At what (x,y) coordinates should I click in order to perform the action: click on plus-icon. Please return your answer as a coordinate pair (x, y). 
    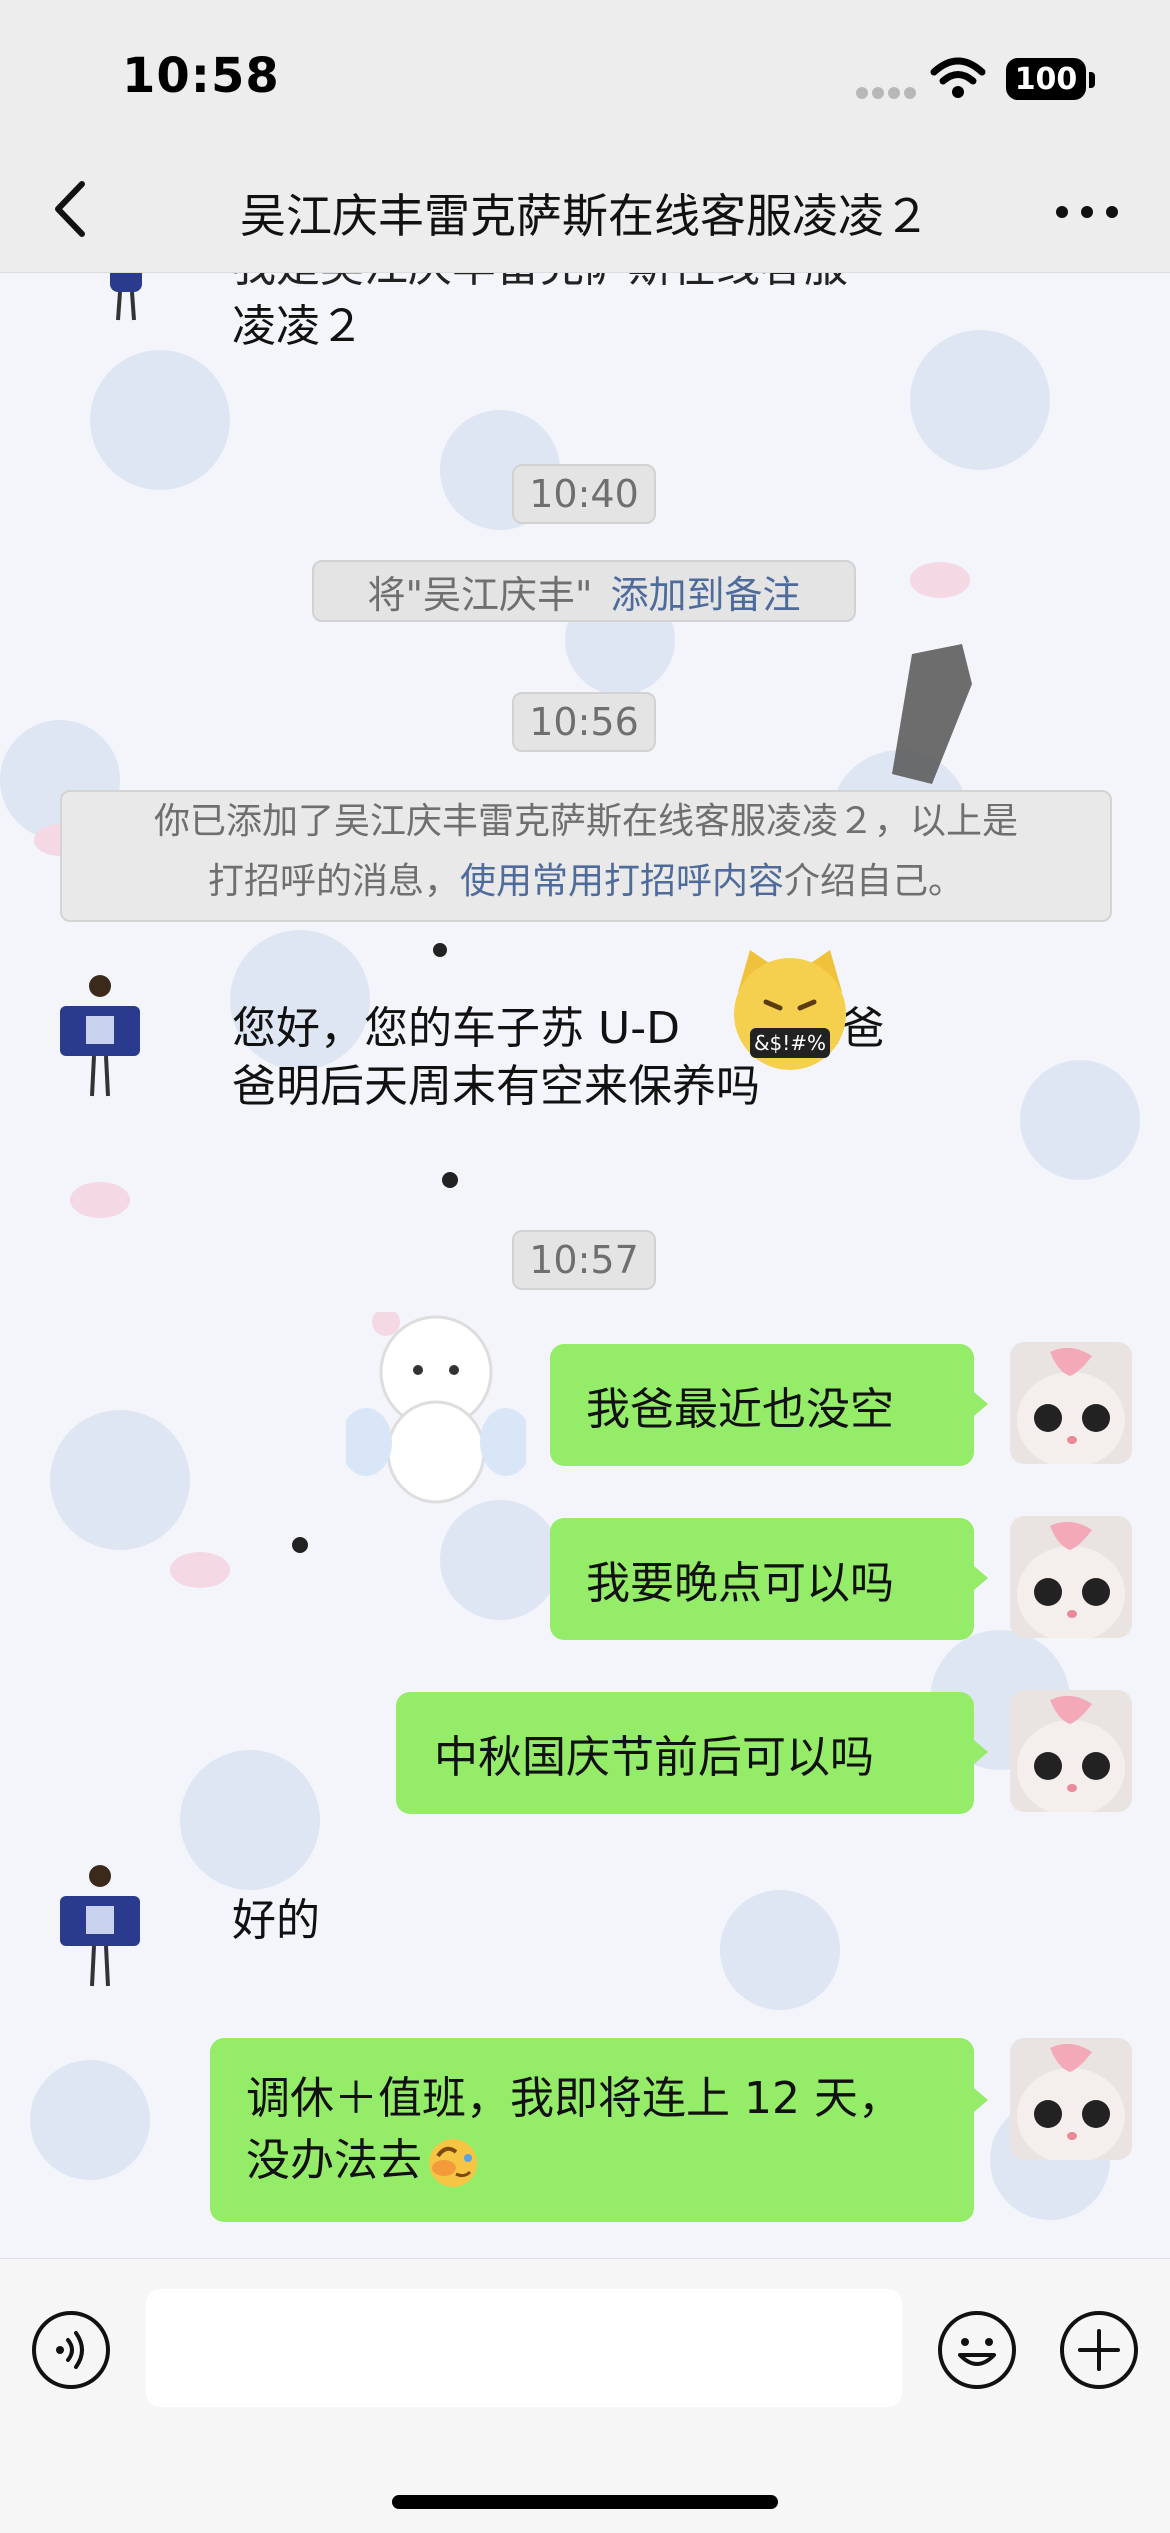
    Looking at the image, I should click on (1099, 2350).